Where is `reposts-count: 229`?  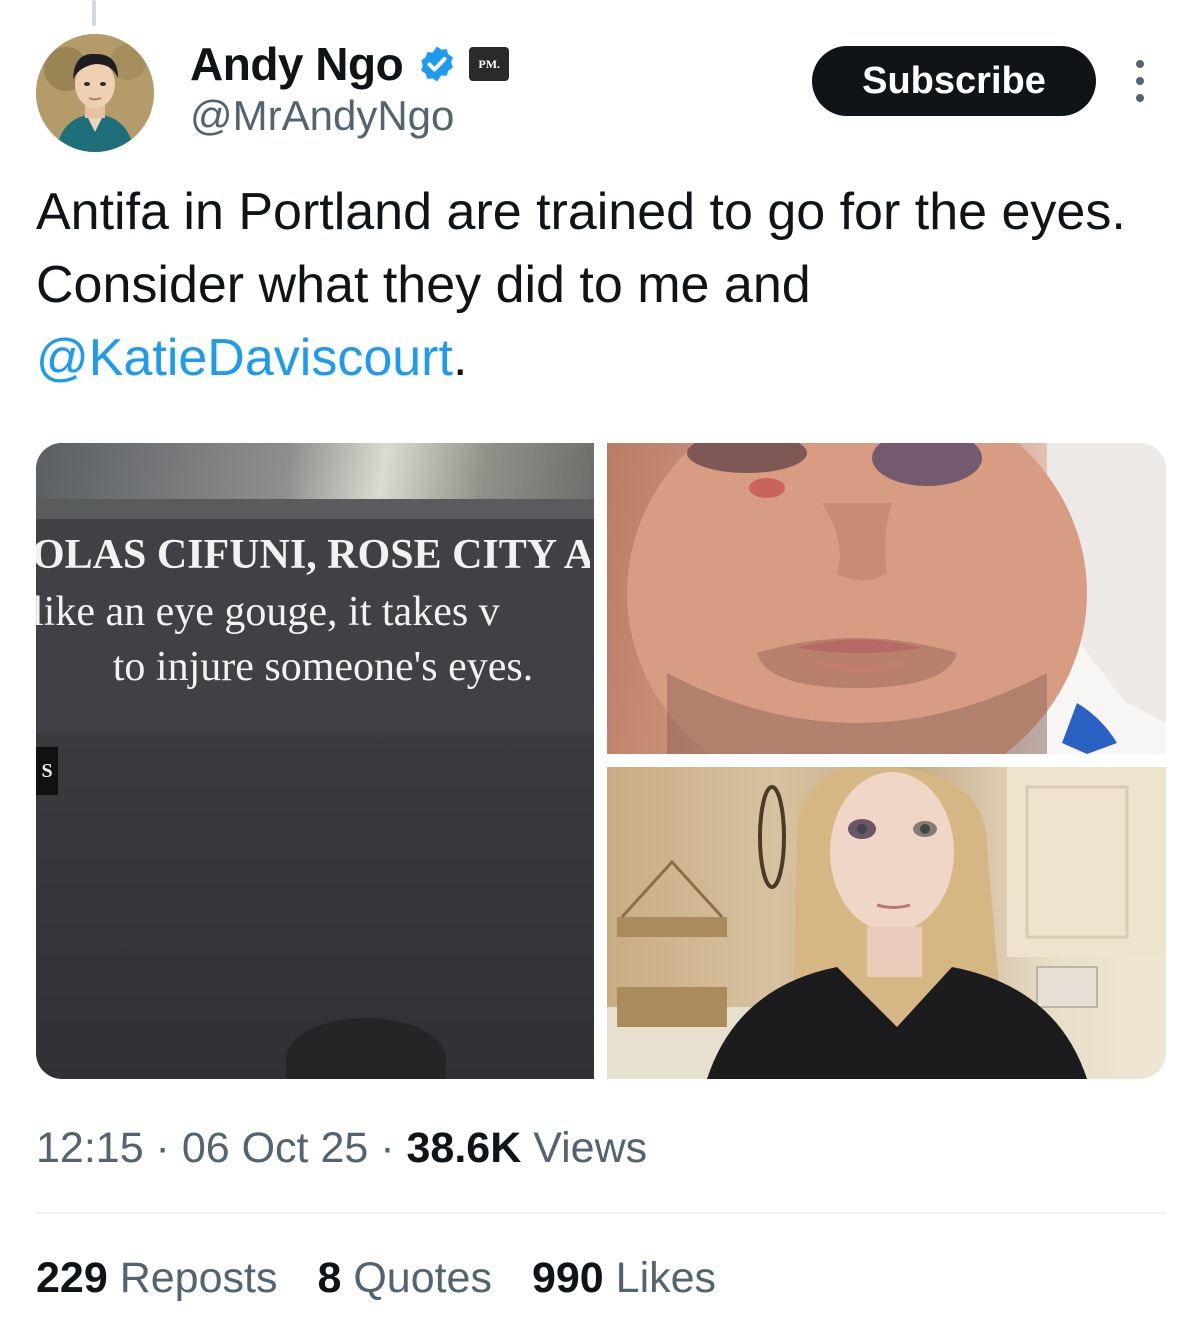 reposts-count: 229 is located at coordinates (72, 1278).